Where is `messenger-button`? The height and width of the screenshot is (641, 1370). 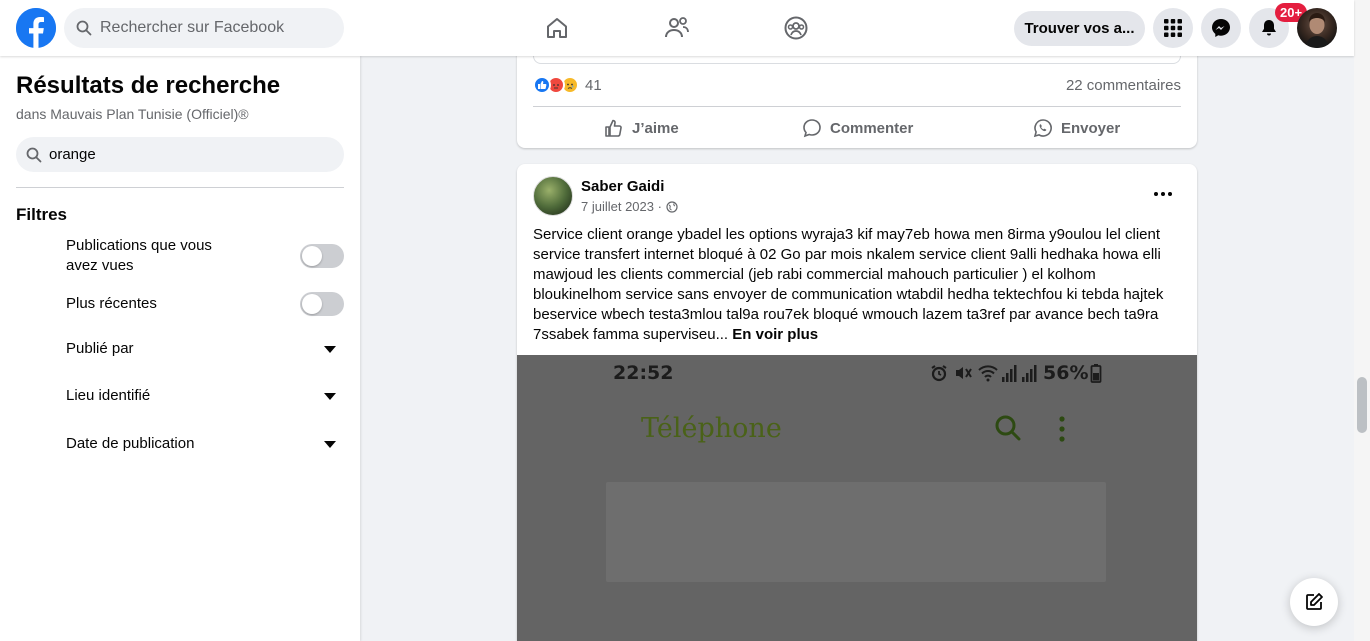
messenger-button is located at coordinates (1221, 28).